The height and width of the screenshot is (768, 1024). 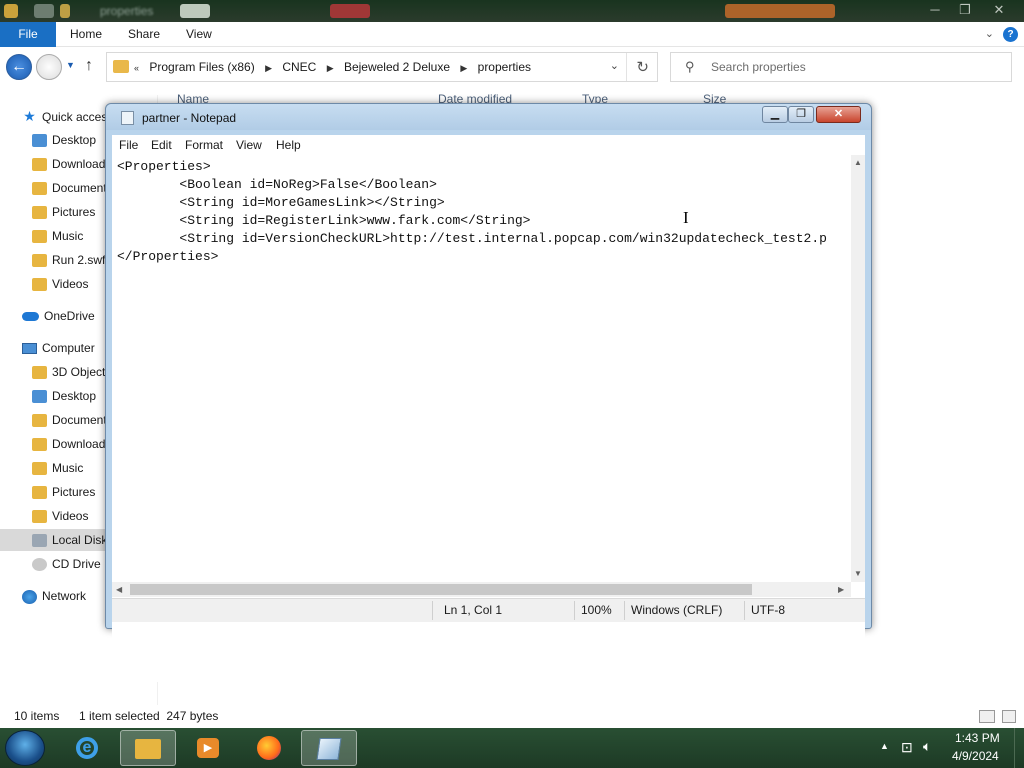 I want to click on drive-icon, so click(x=39, y=541).